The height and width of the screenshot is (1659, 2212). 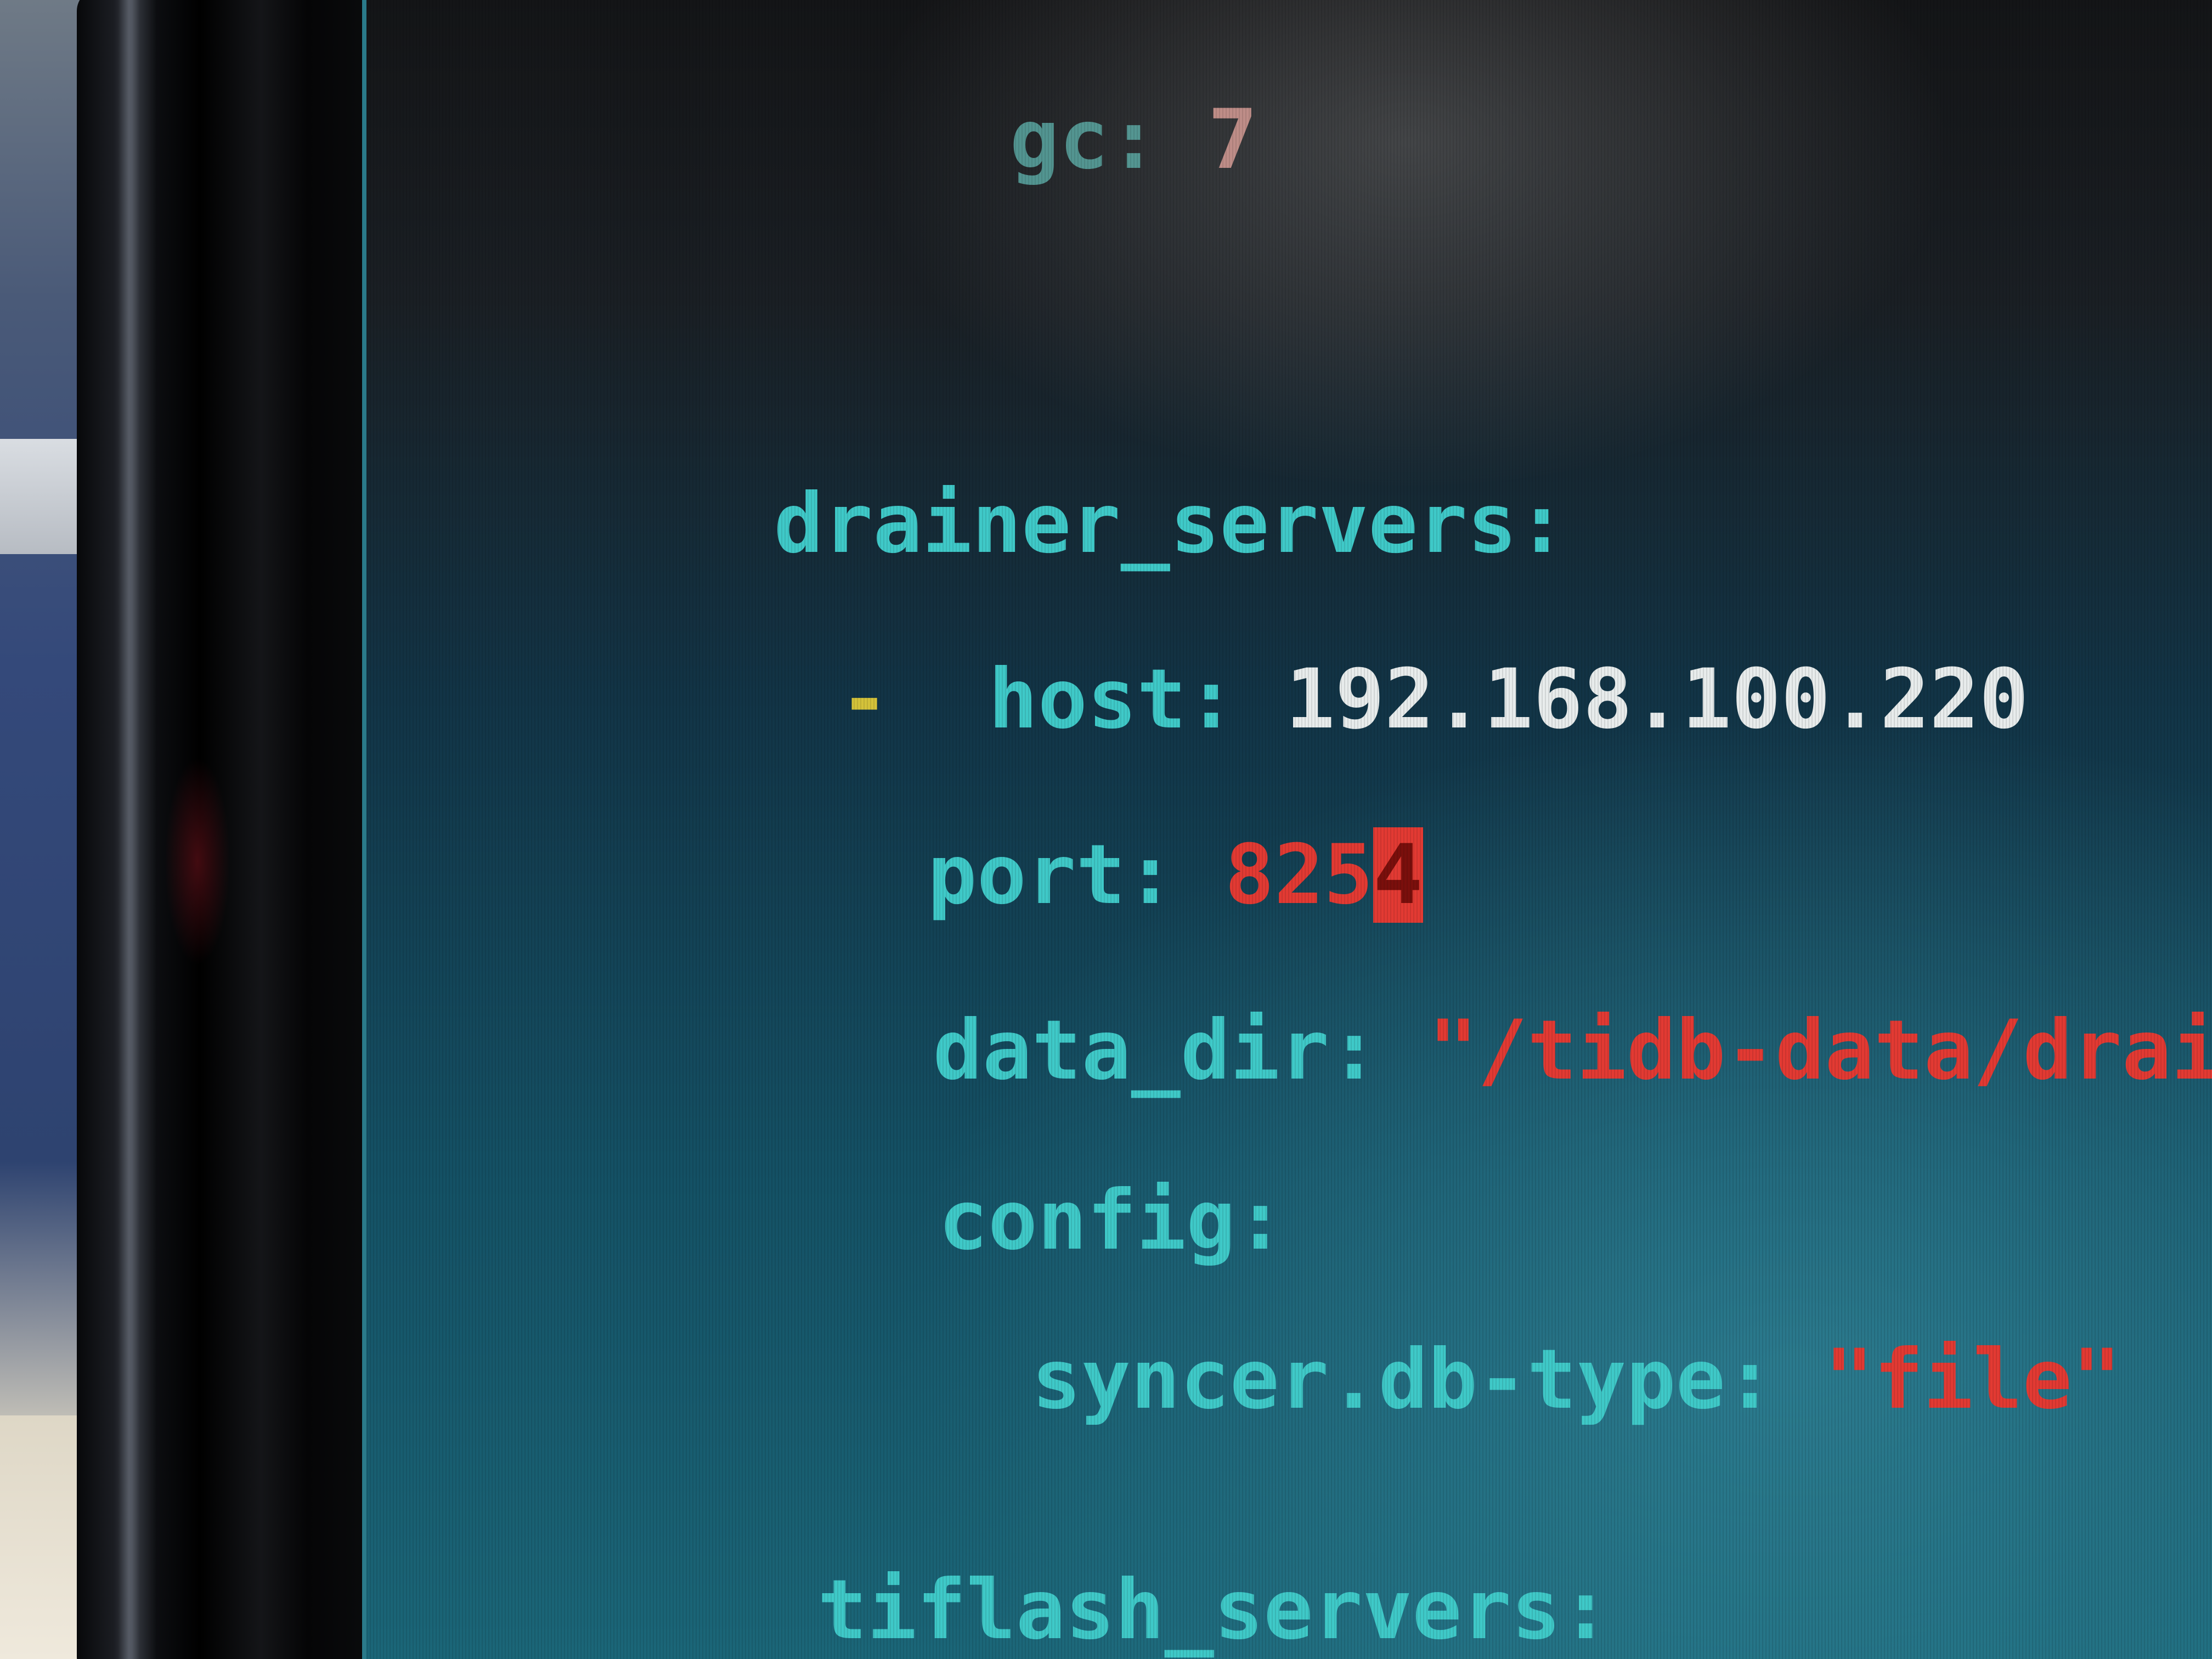 I want to click on yaml-key: config:, so click(x=1111, y=1221).